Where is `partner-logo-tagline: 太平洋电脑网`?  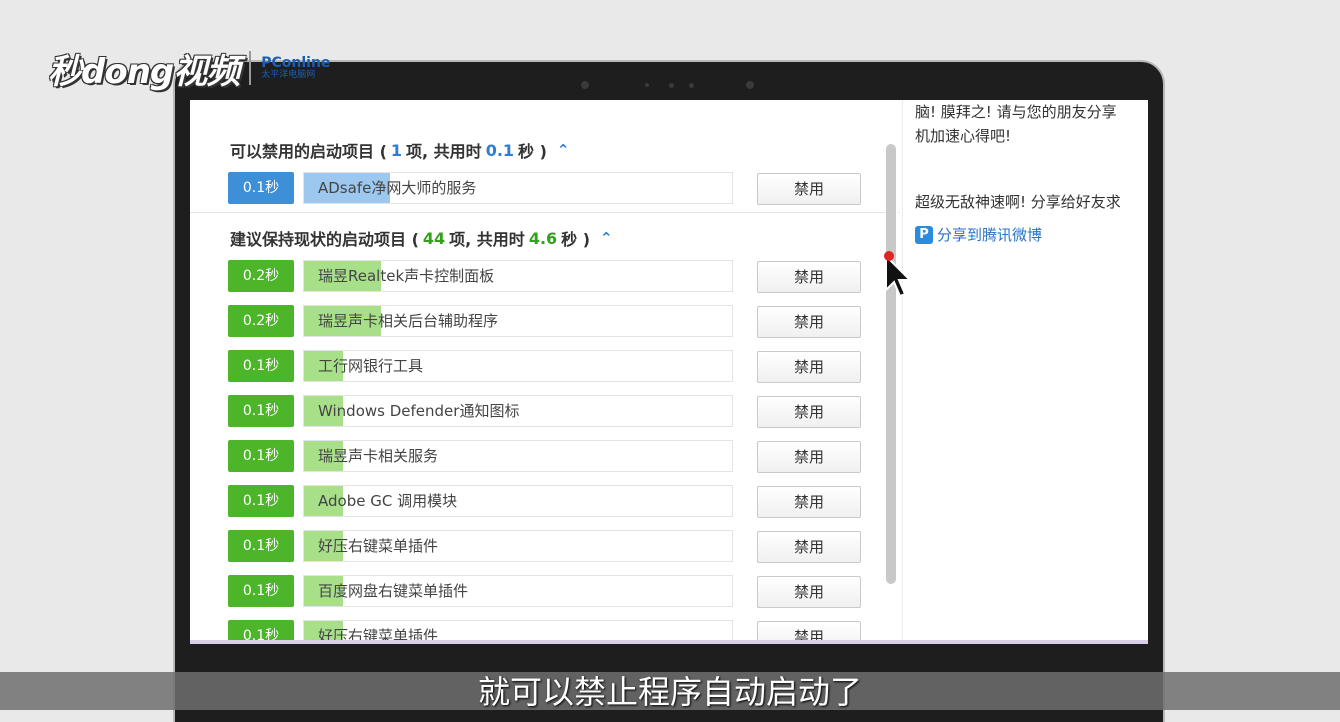 partner-logo-tagline: 太平洋电脑网 is located at coordinates (288, 74).